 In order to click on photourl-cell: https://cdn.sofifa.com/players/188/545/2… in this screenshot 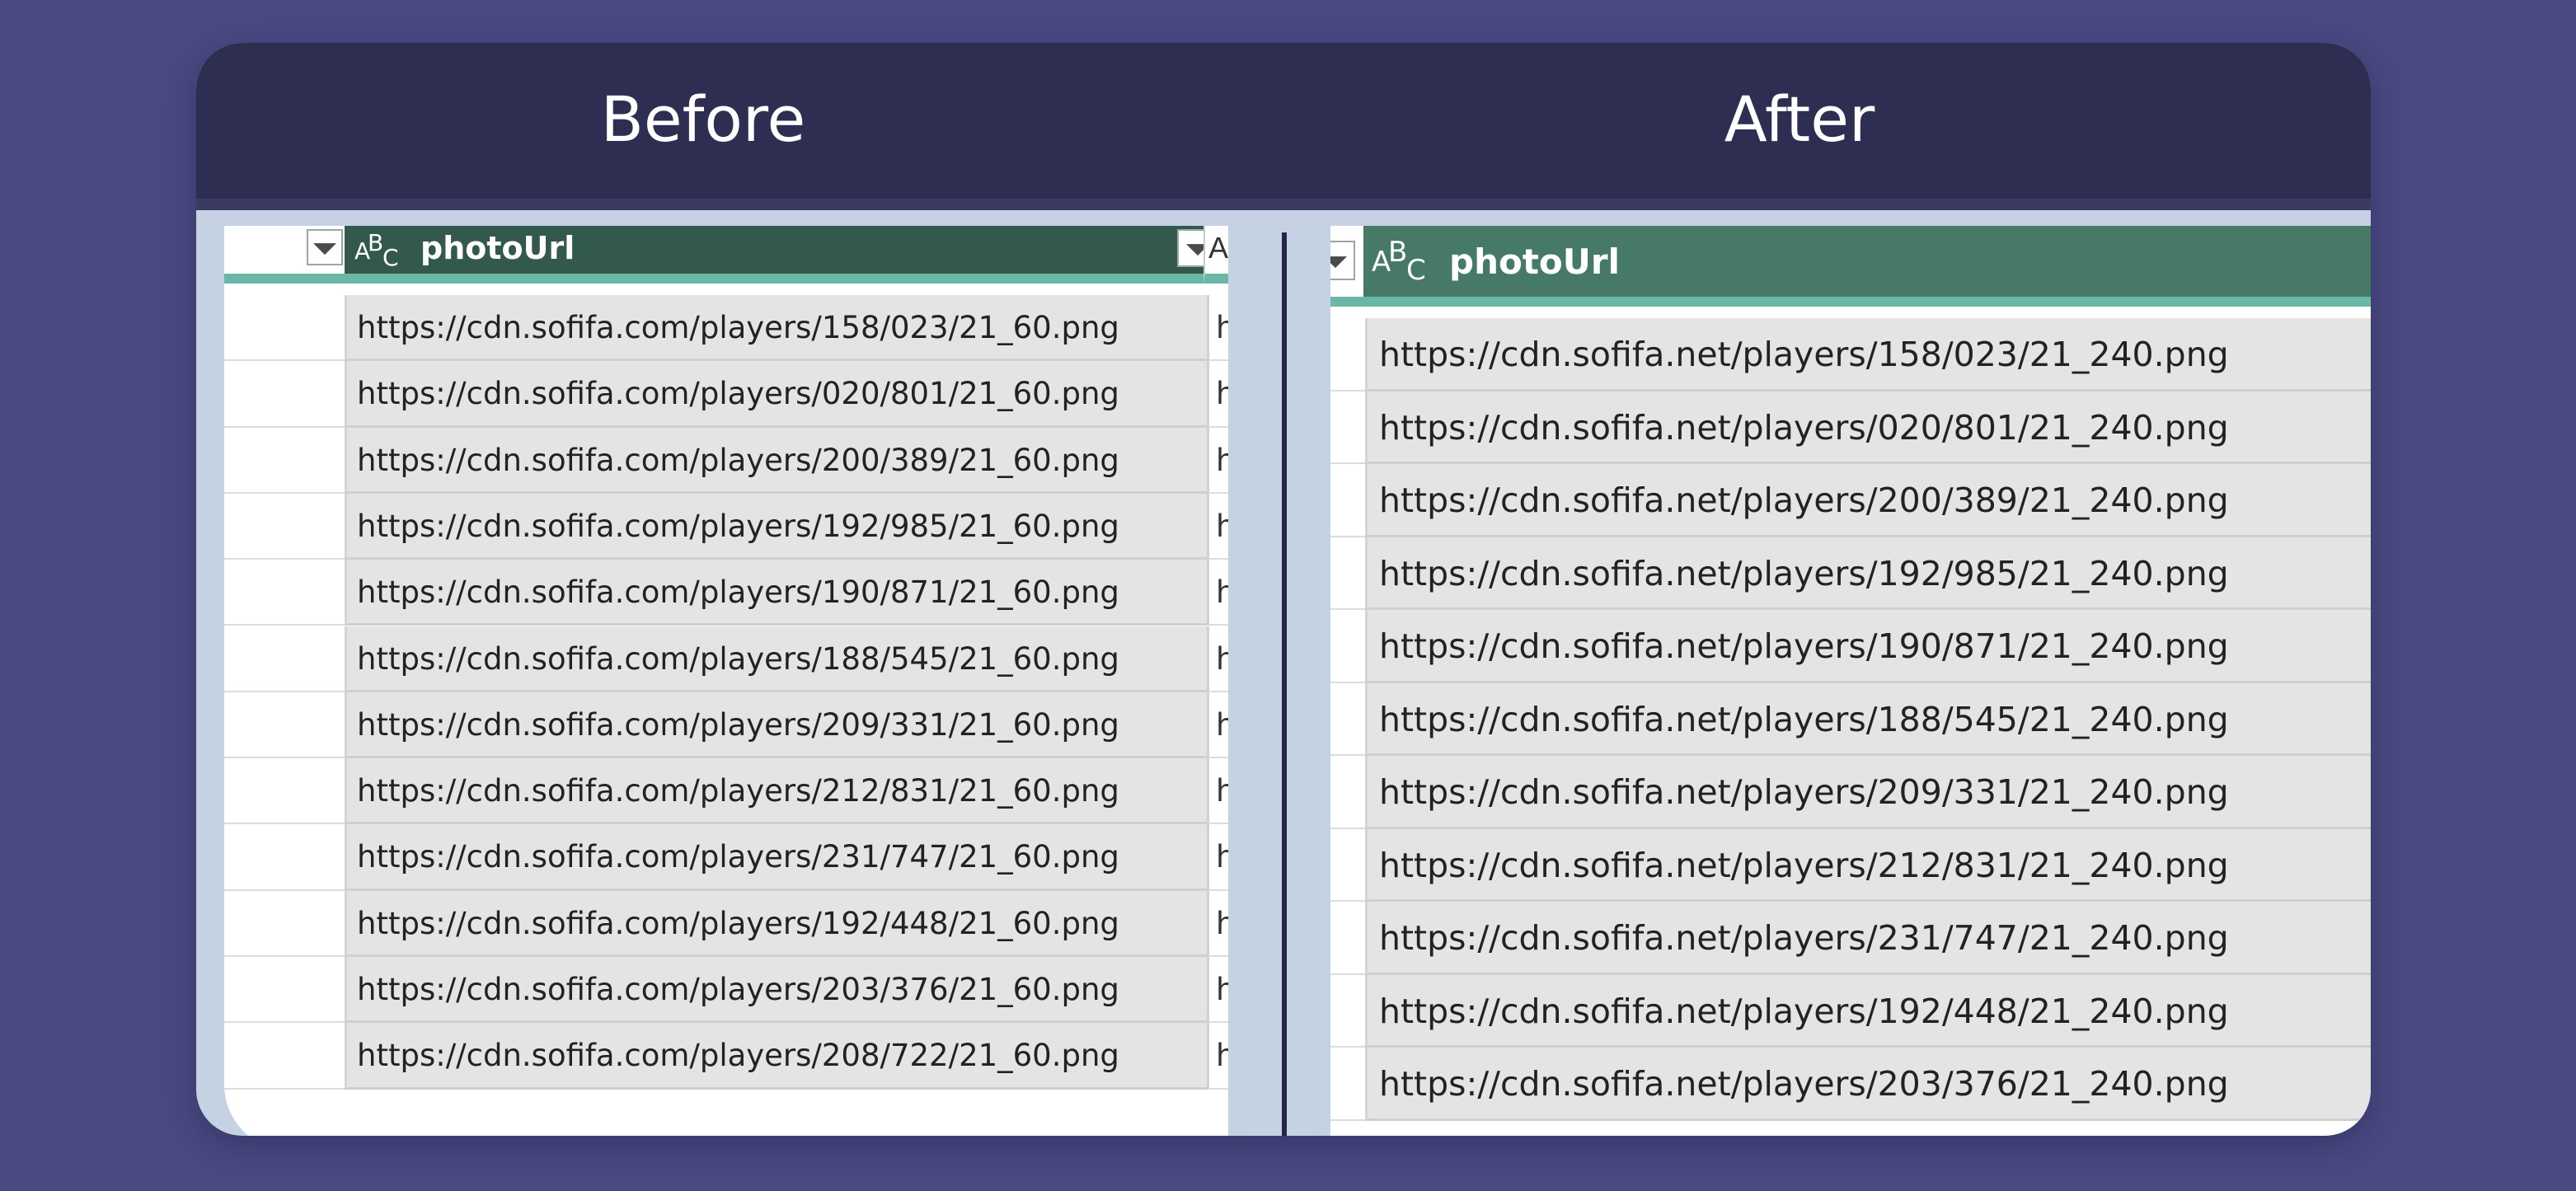, I will do `click(776, 659)`.